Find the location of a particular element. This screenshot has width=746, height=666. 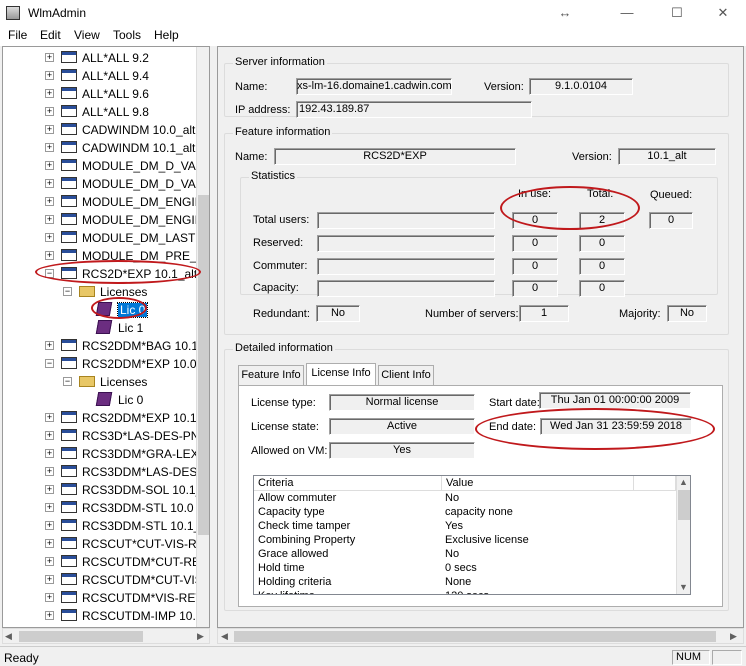

maximize-button: ☐ is located at coordinates (677, 13).